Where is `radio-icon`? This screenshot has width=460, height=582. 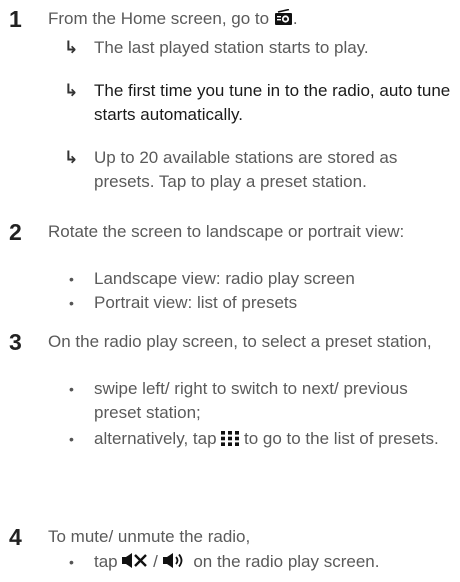 radio-icon is located at coordinates (283, 20).